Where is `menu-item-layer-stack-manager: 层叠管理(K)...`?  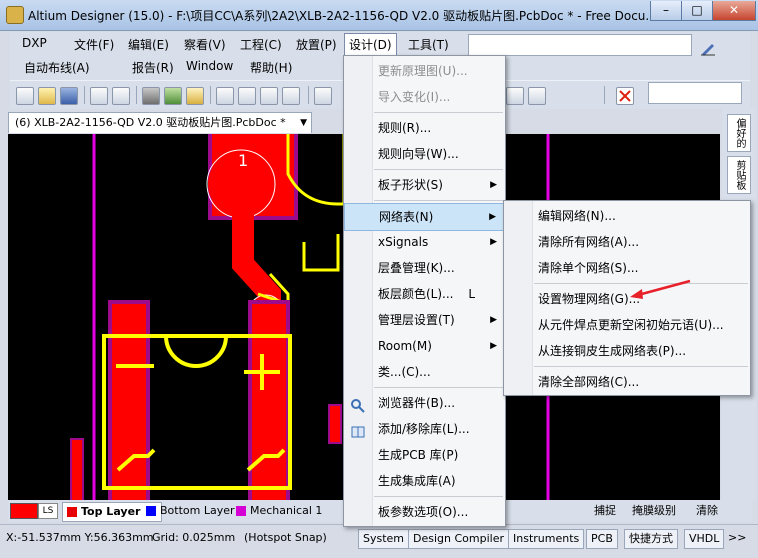
menu-item-layer-stack-manager: 层叠管理(K)... is located at coordinates (424, 268).